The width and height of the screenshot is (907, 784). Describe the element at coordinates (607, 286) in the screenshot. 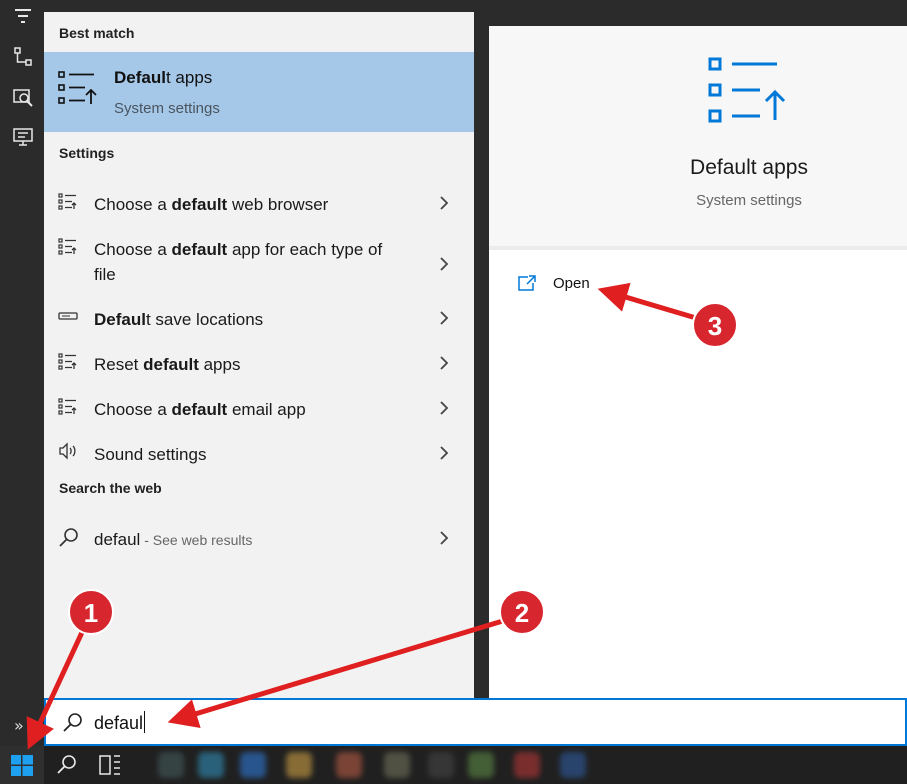

I see `open-button: Open` at that location.